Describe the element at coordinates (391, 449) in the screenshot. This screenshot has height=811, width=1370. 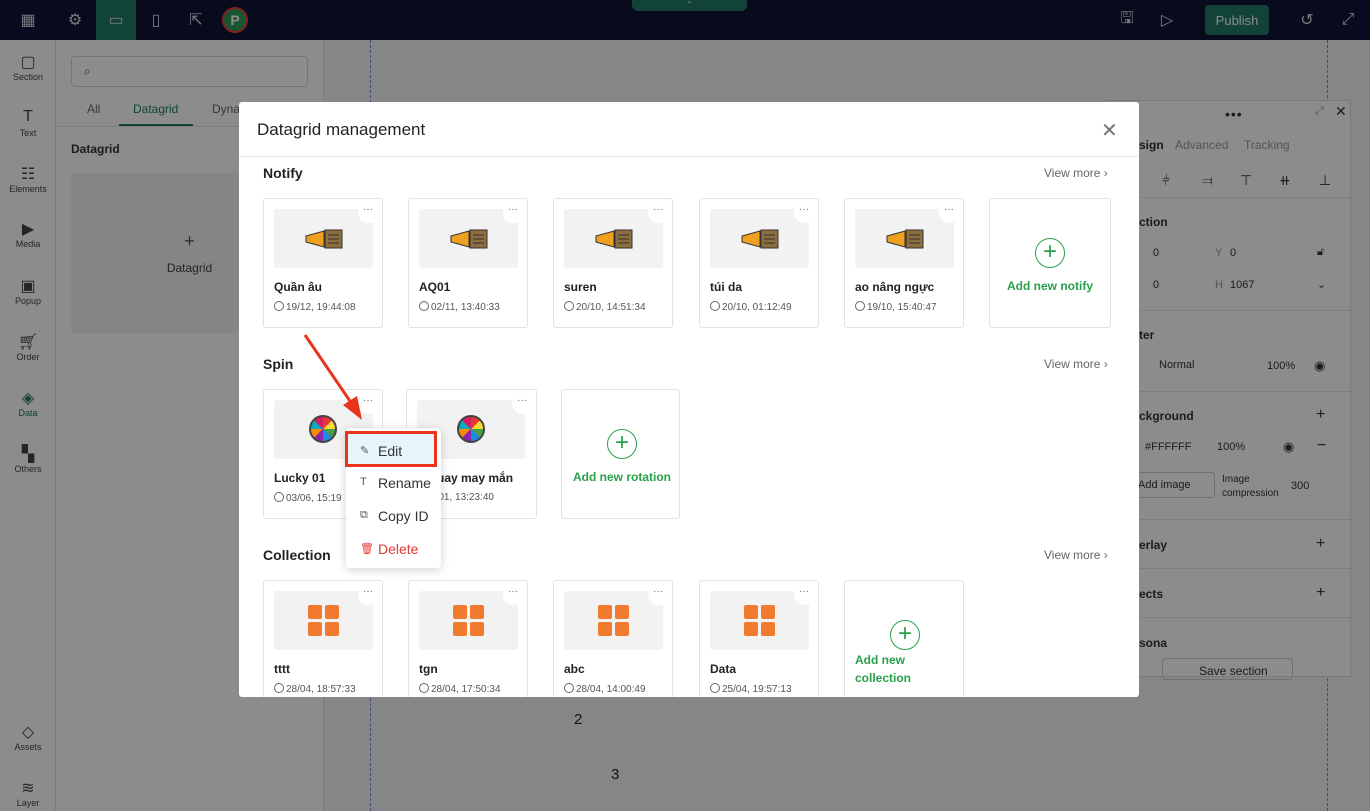
I see `menu-item-edit: ✎ Edit` at that location.